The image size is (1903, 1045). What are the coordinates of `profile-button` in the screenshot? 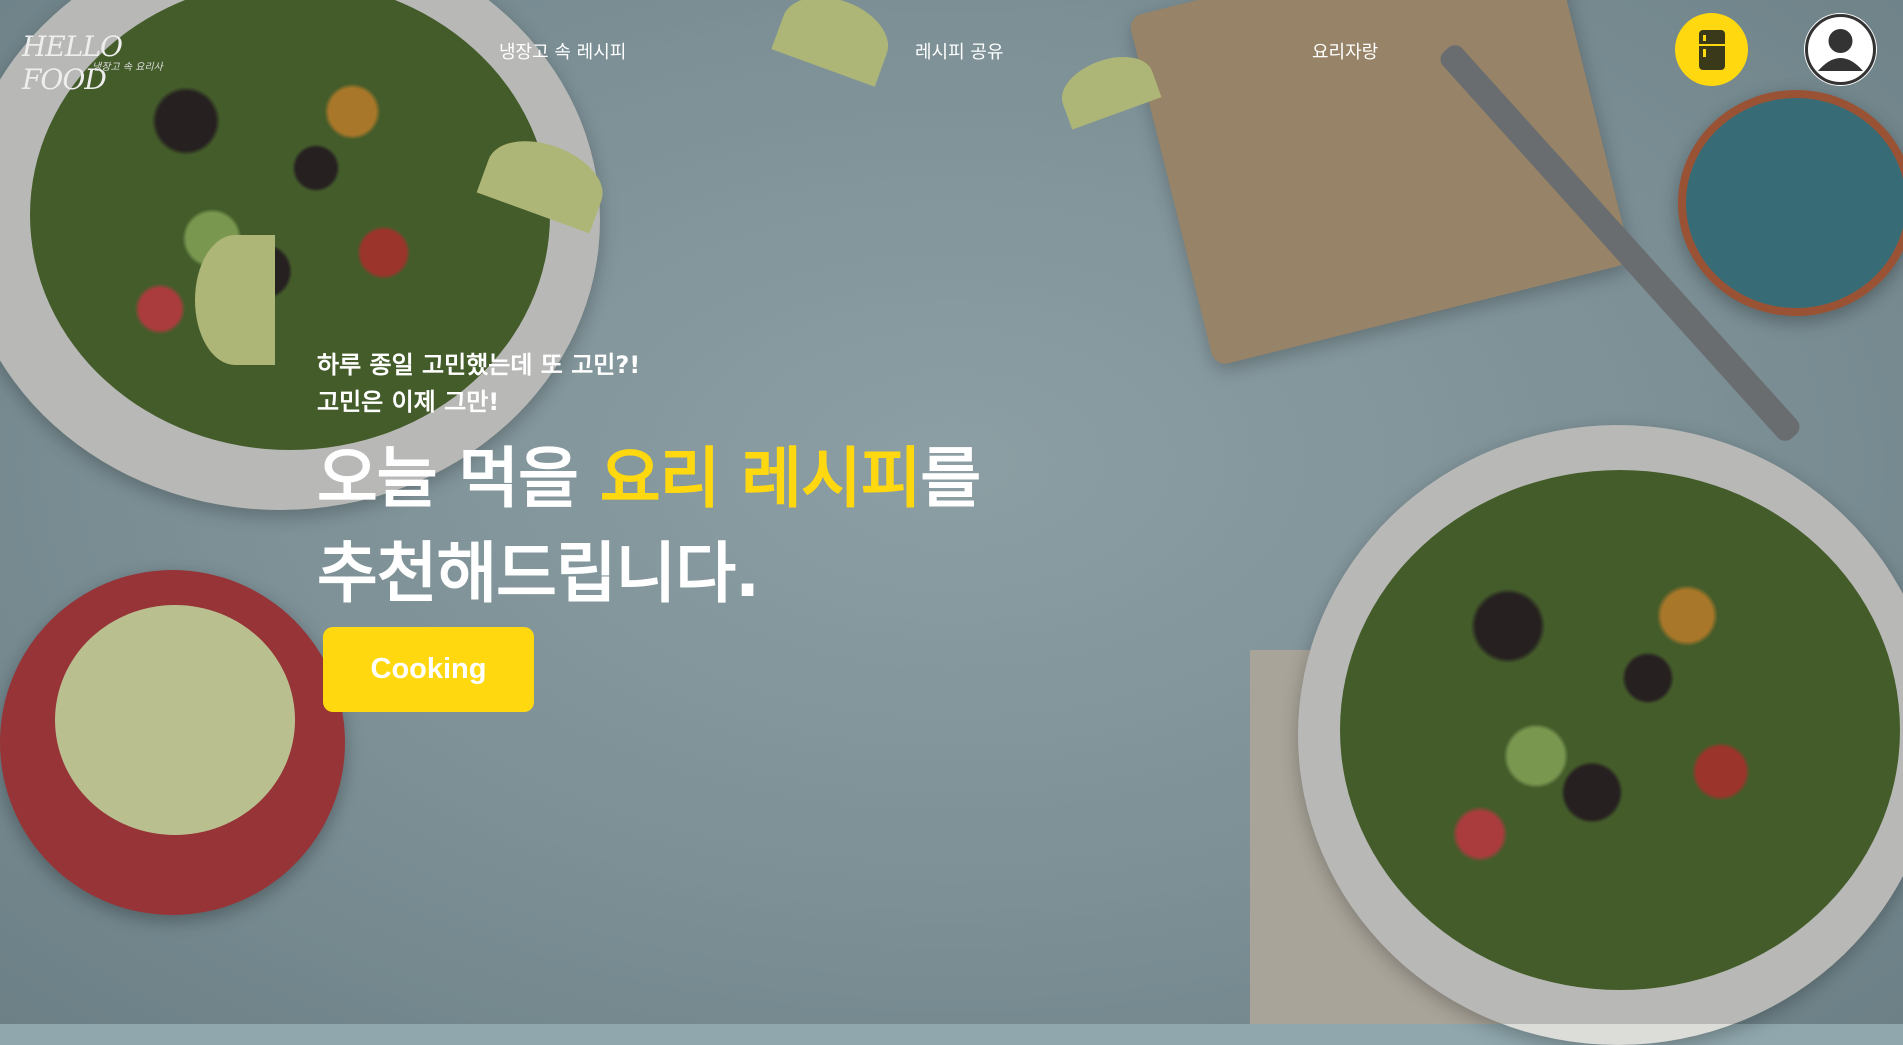 It's located at (1840, 49).